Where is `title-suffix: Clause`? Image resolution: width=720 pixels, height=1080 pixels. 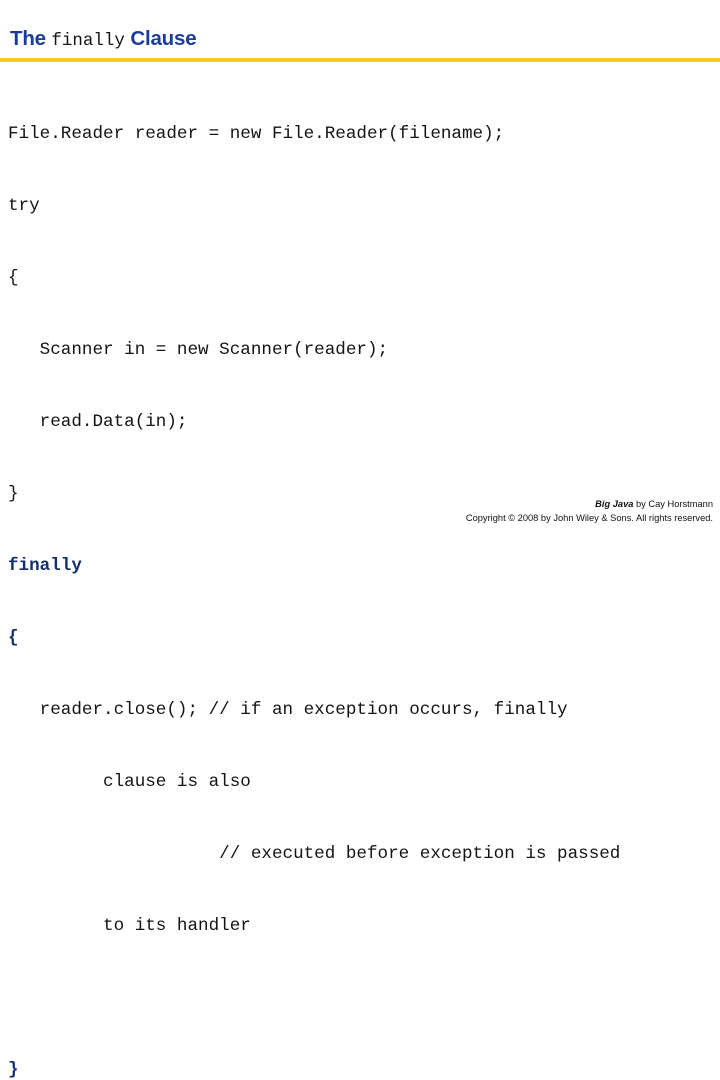
title-suffix: Clause is located at coordinates (163, 38).